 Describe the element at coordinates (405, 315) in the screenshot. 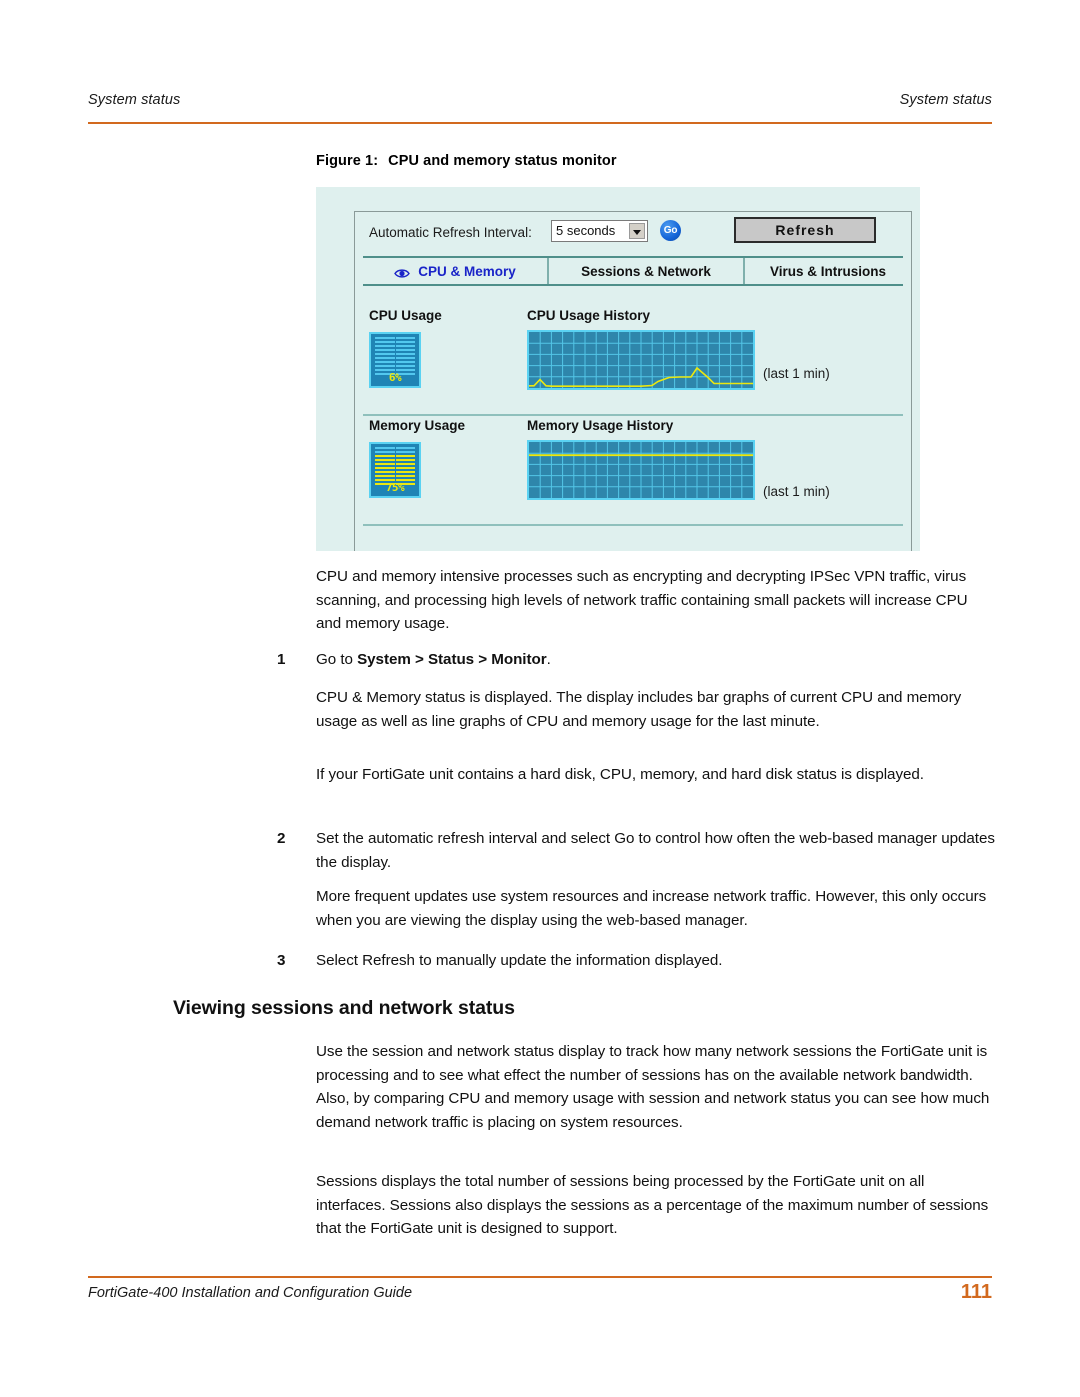

I see `cpu-usage-title: CPU Usage` at that location.